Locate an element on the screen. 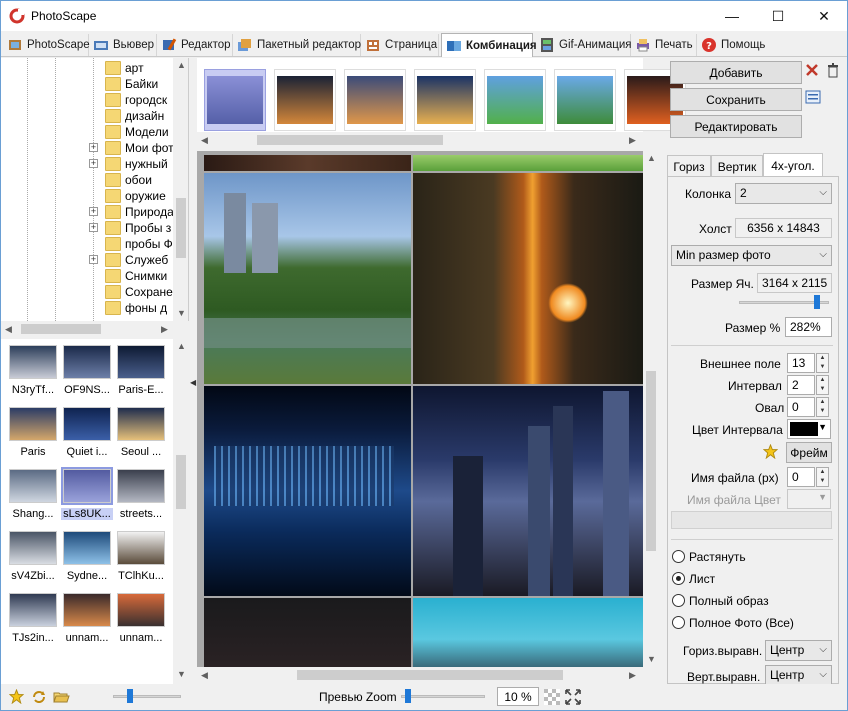  tree-item: Сохране is located at coordinates (87, 292).